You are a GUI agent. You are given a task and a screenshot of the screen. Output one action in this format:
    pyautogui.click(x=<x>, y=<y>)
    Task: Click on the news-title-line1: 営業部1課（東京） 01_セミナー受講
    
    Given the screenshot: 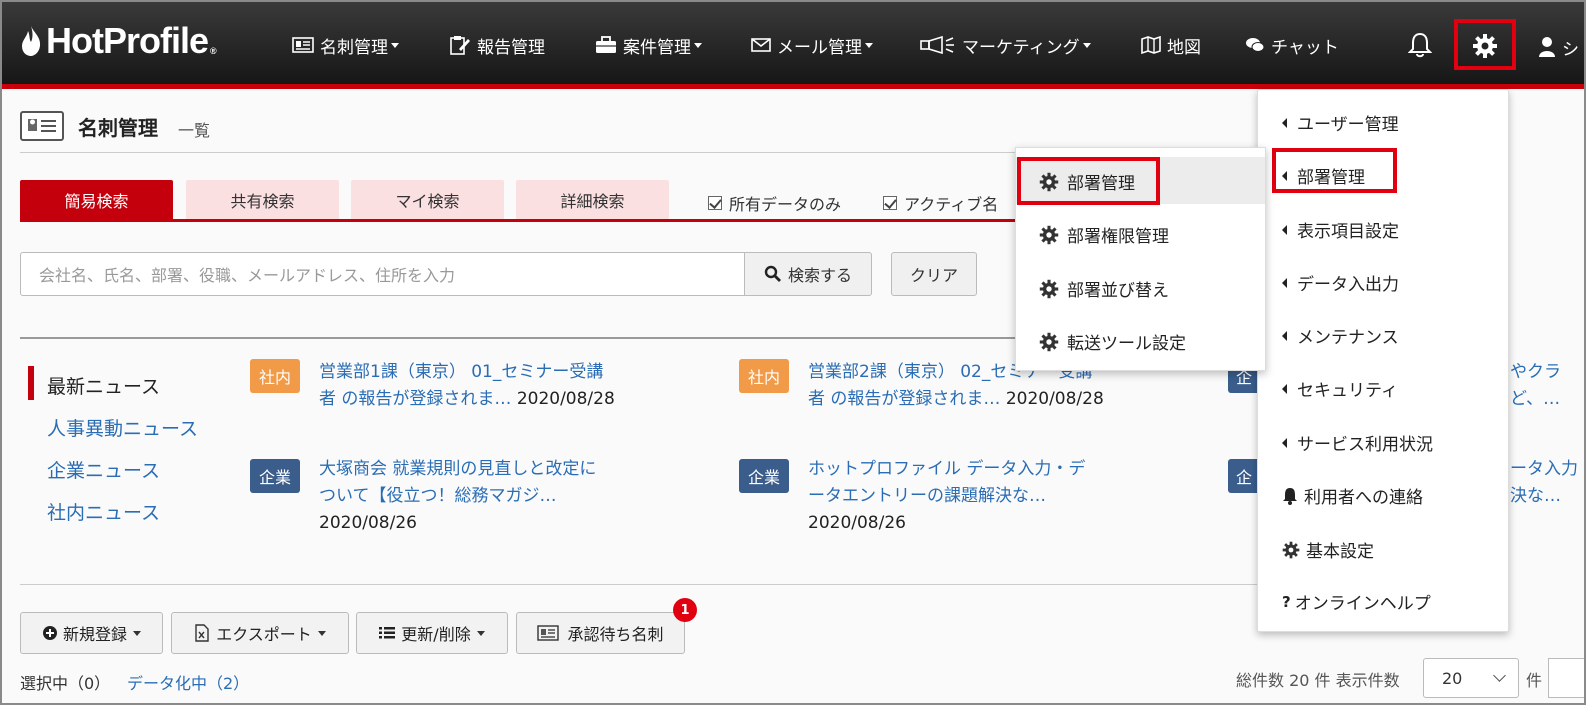 What is the action you would take?
    pyautogui.click(x=461, y=372)
    